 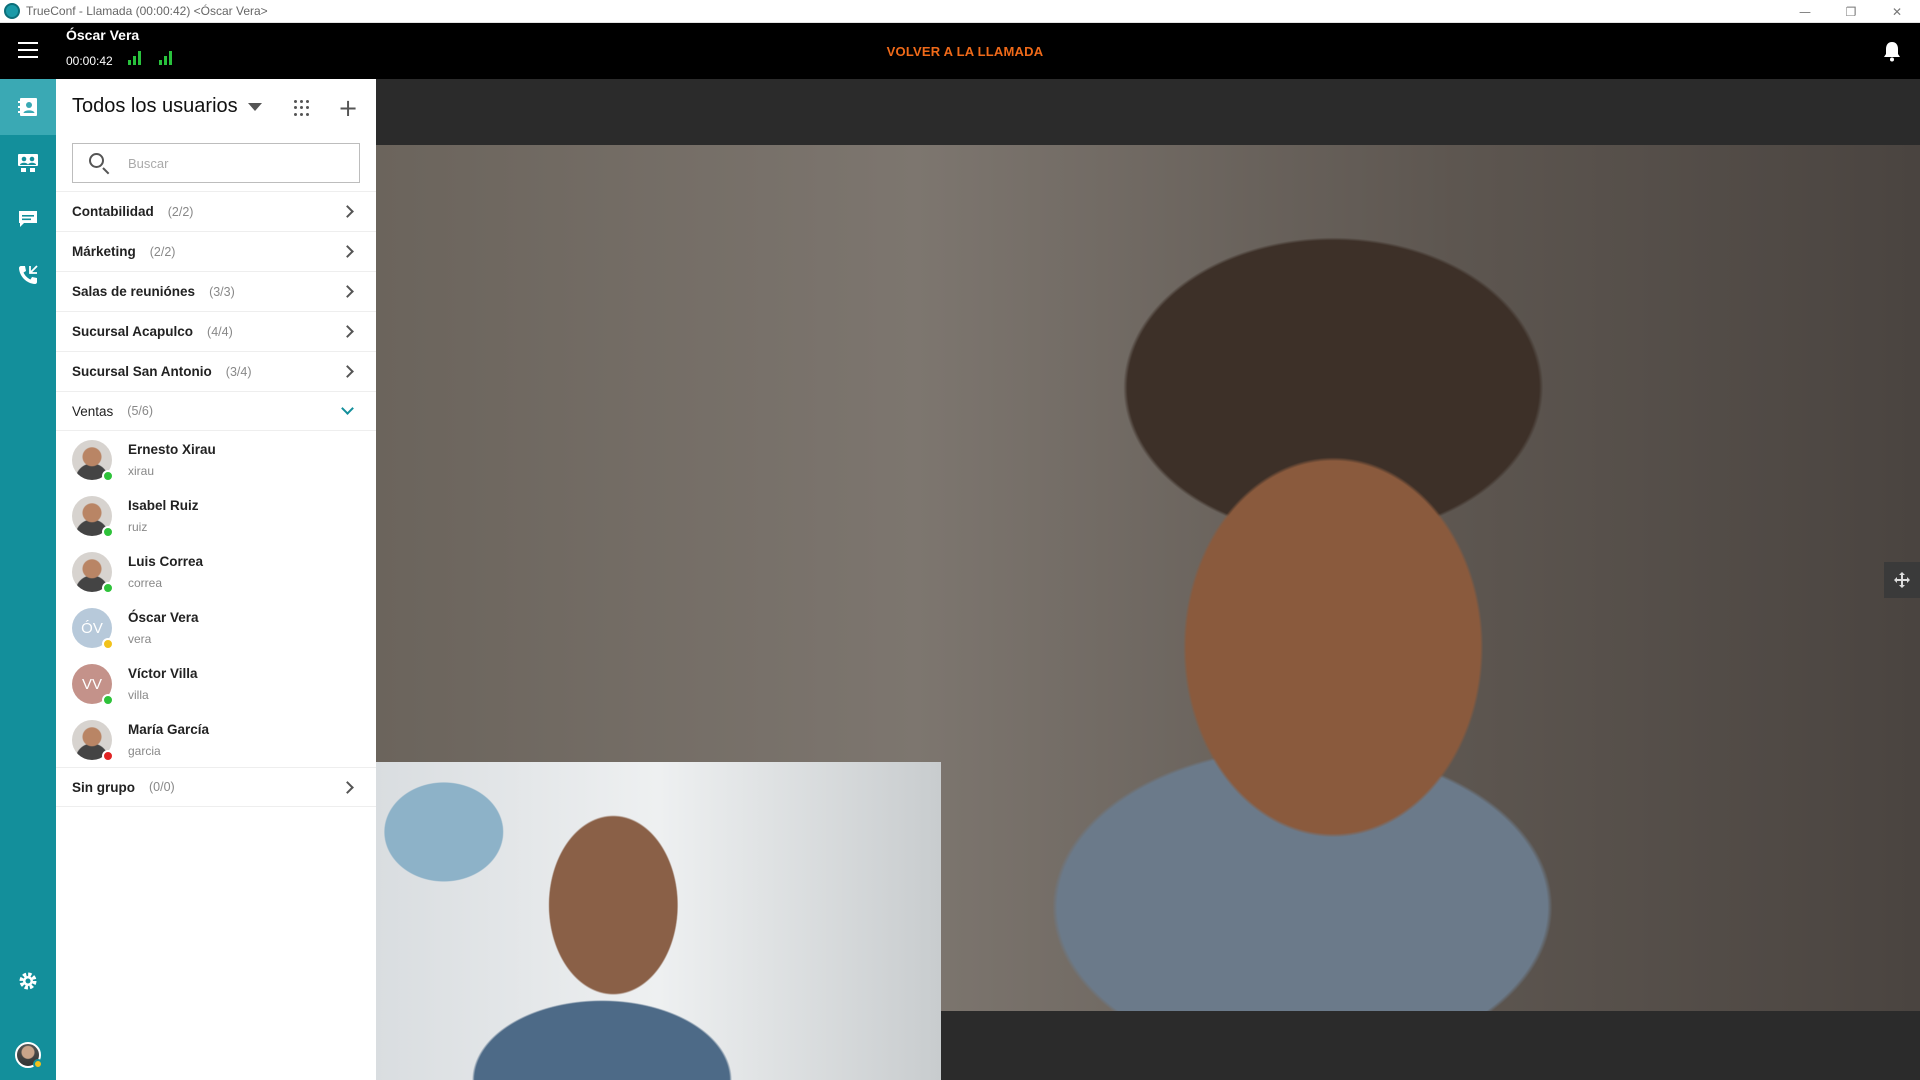 I want to click on group-name: Sucursal San Antonio, so click(x=142, y=371).